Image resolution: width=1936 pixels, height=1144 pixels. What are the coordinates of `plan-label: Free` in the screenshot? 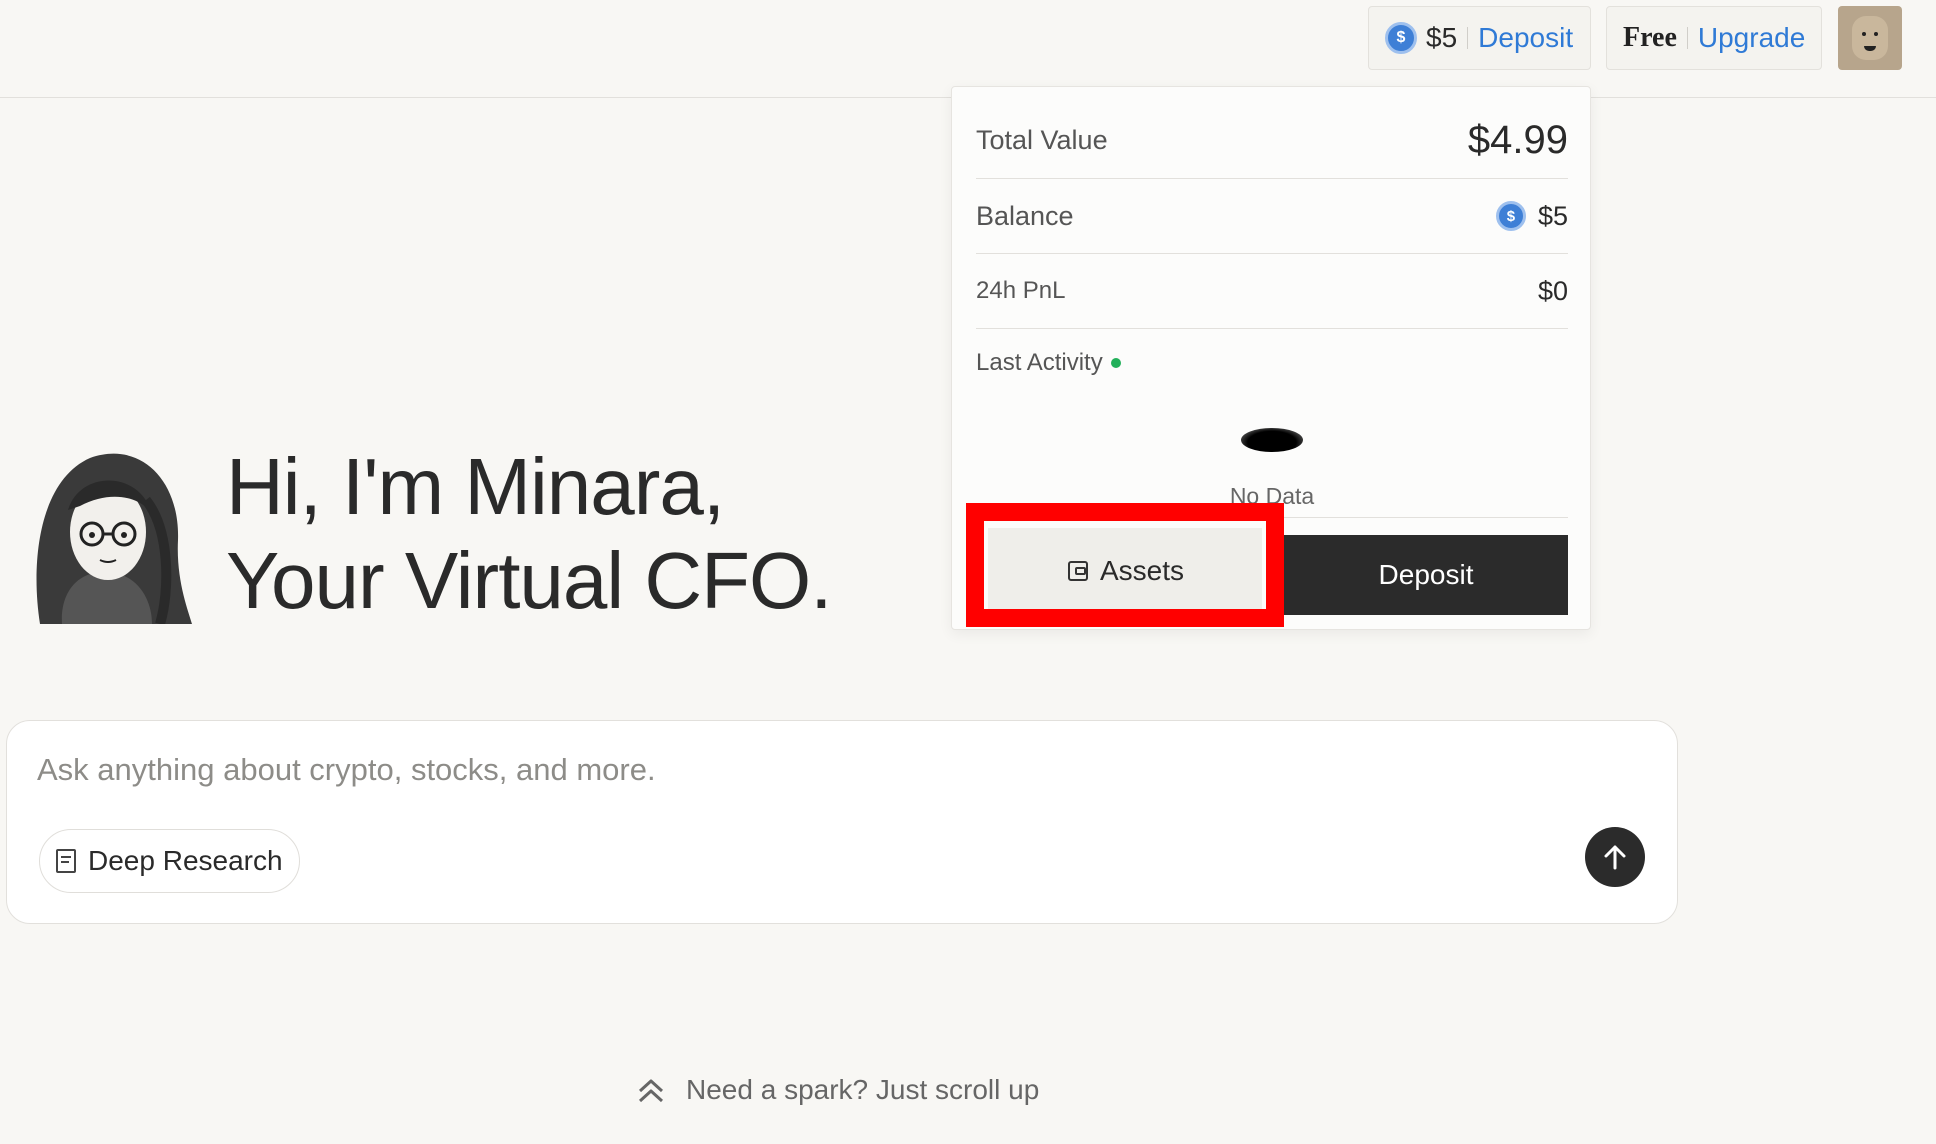 It's located at (1650, 37).